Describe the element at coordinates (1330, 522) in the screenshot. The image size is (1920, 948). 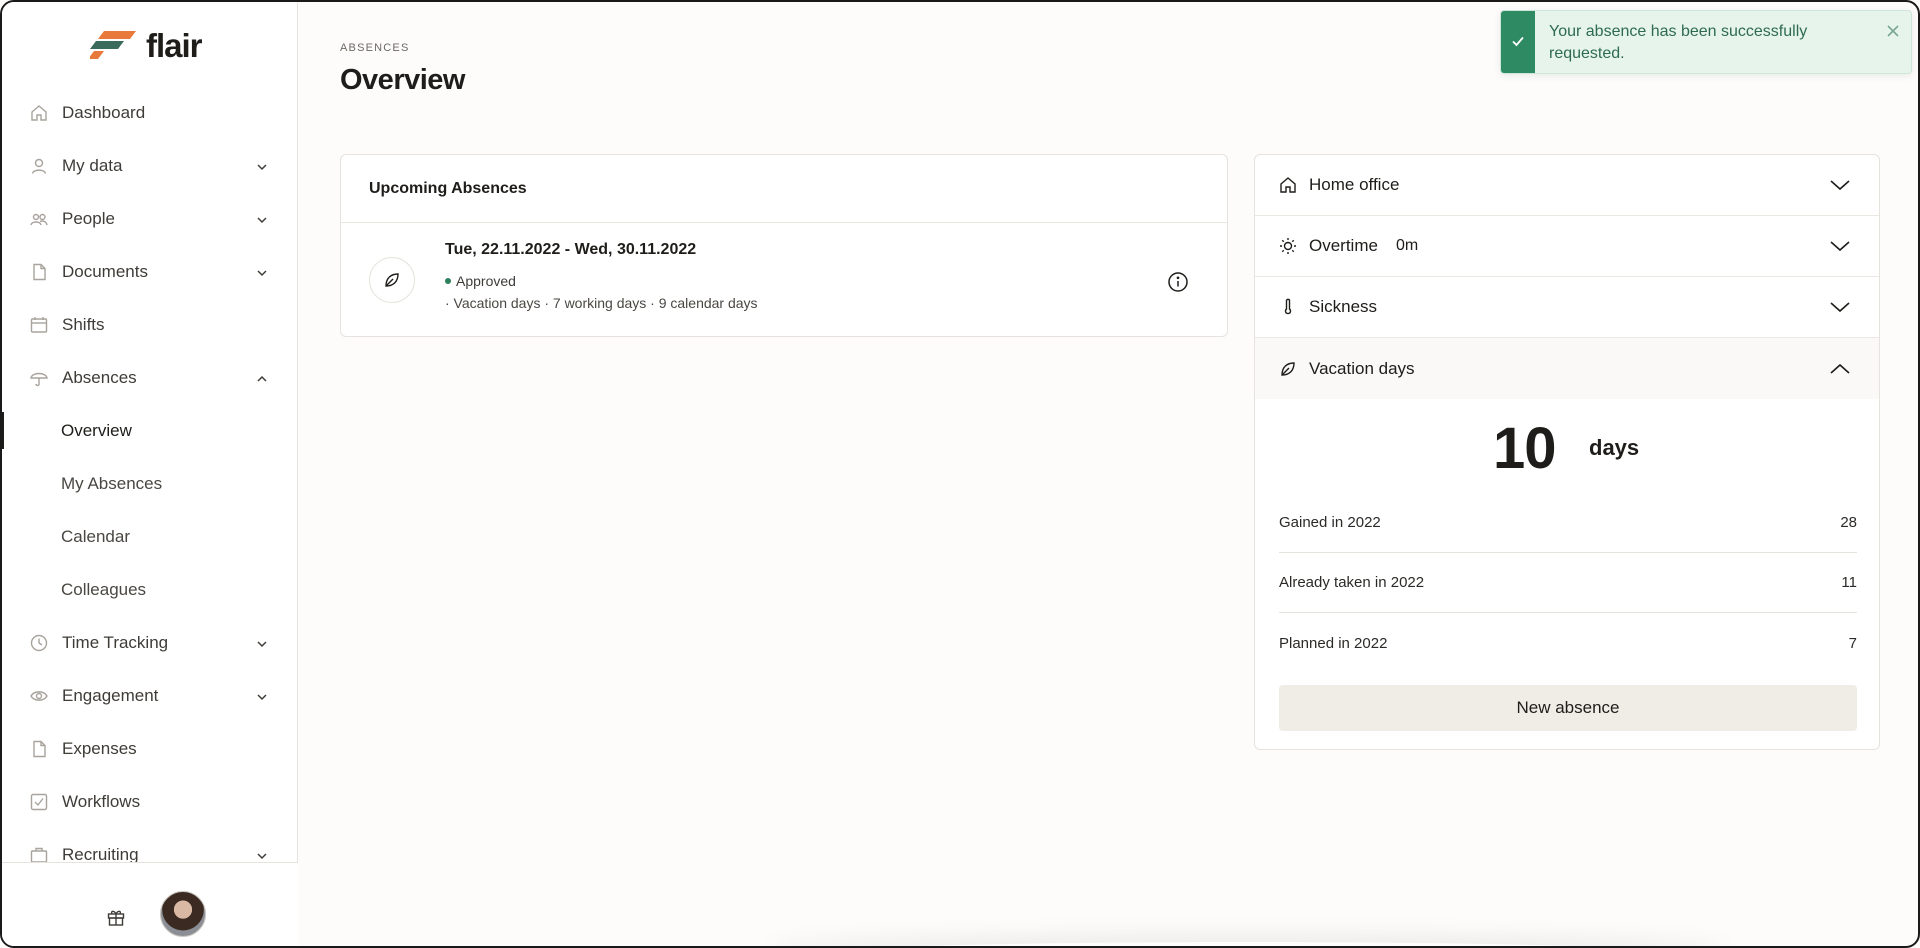
I see `stat-label: Gained in 2022` at that location.